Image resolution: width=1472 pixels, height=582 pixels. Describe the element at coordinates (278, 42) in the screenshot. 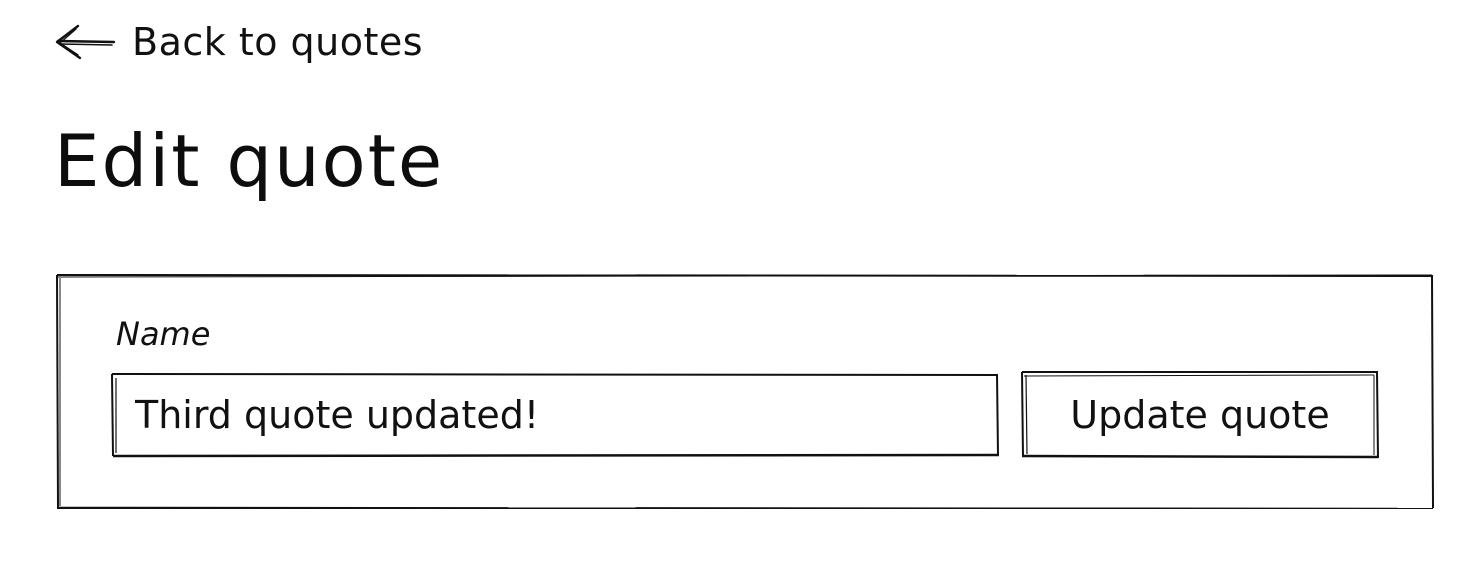

I see `back-link-label: Back to quotes` at that location.